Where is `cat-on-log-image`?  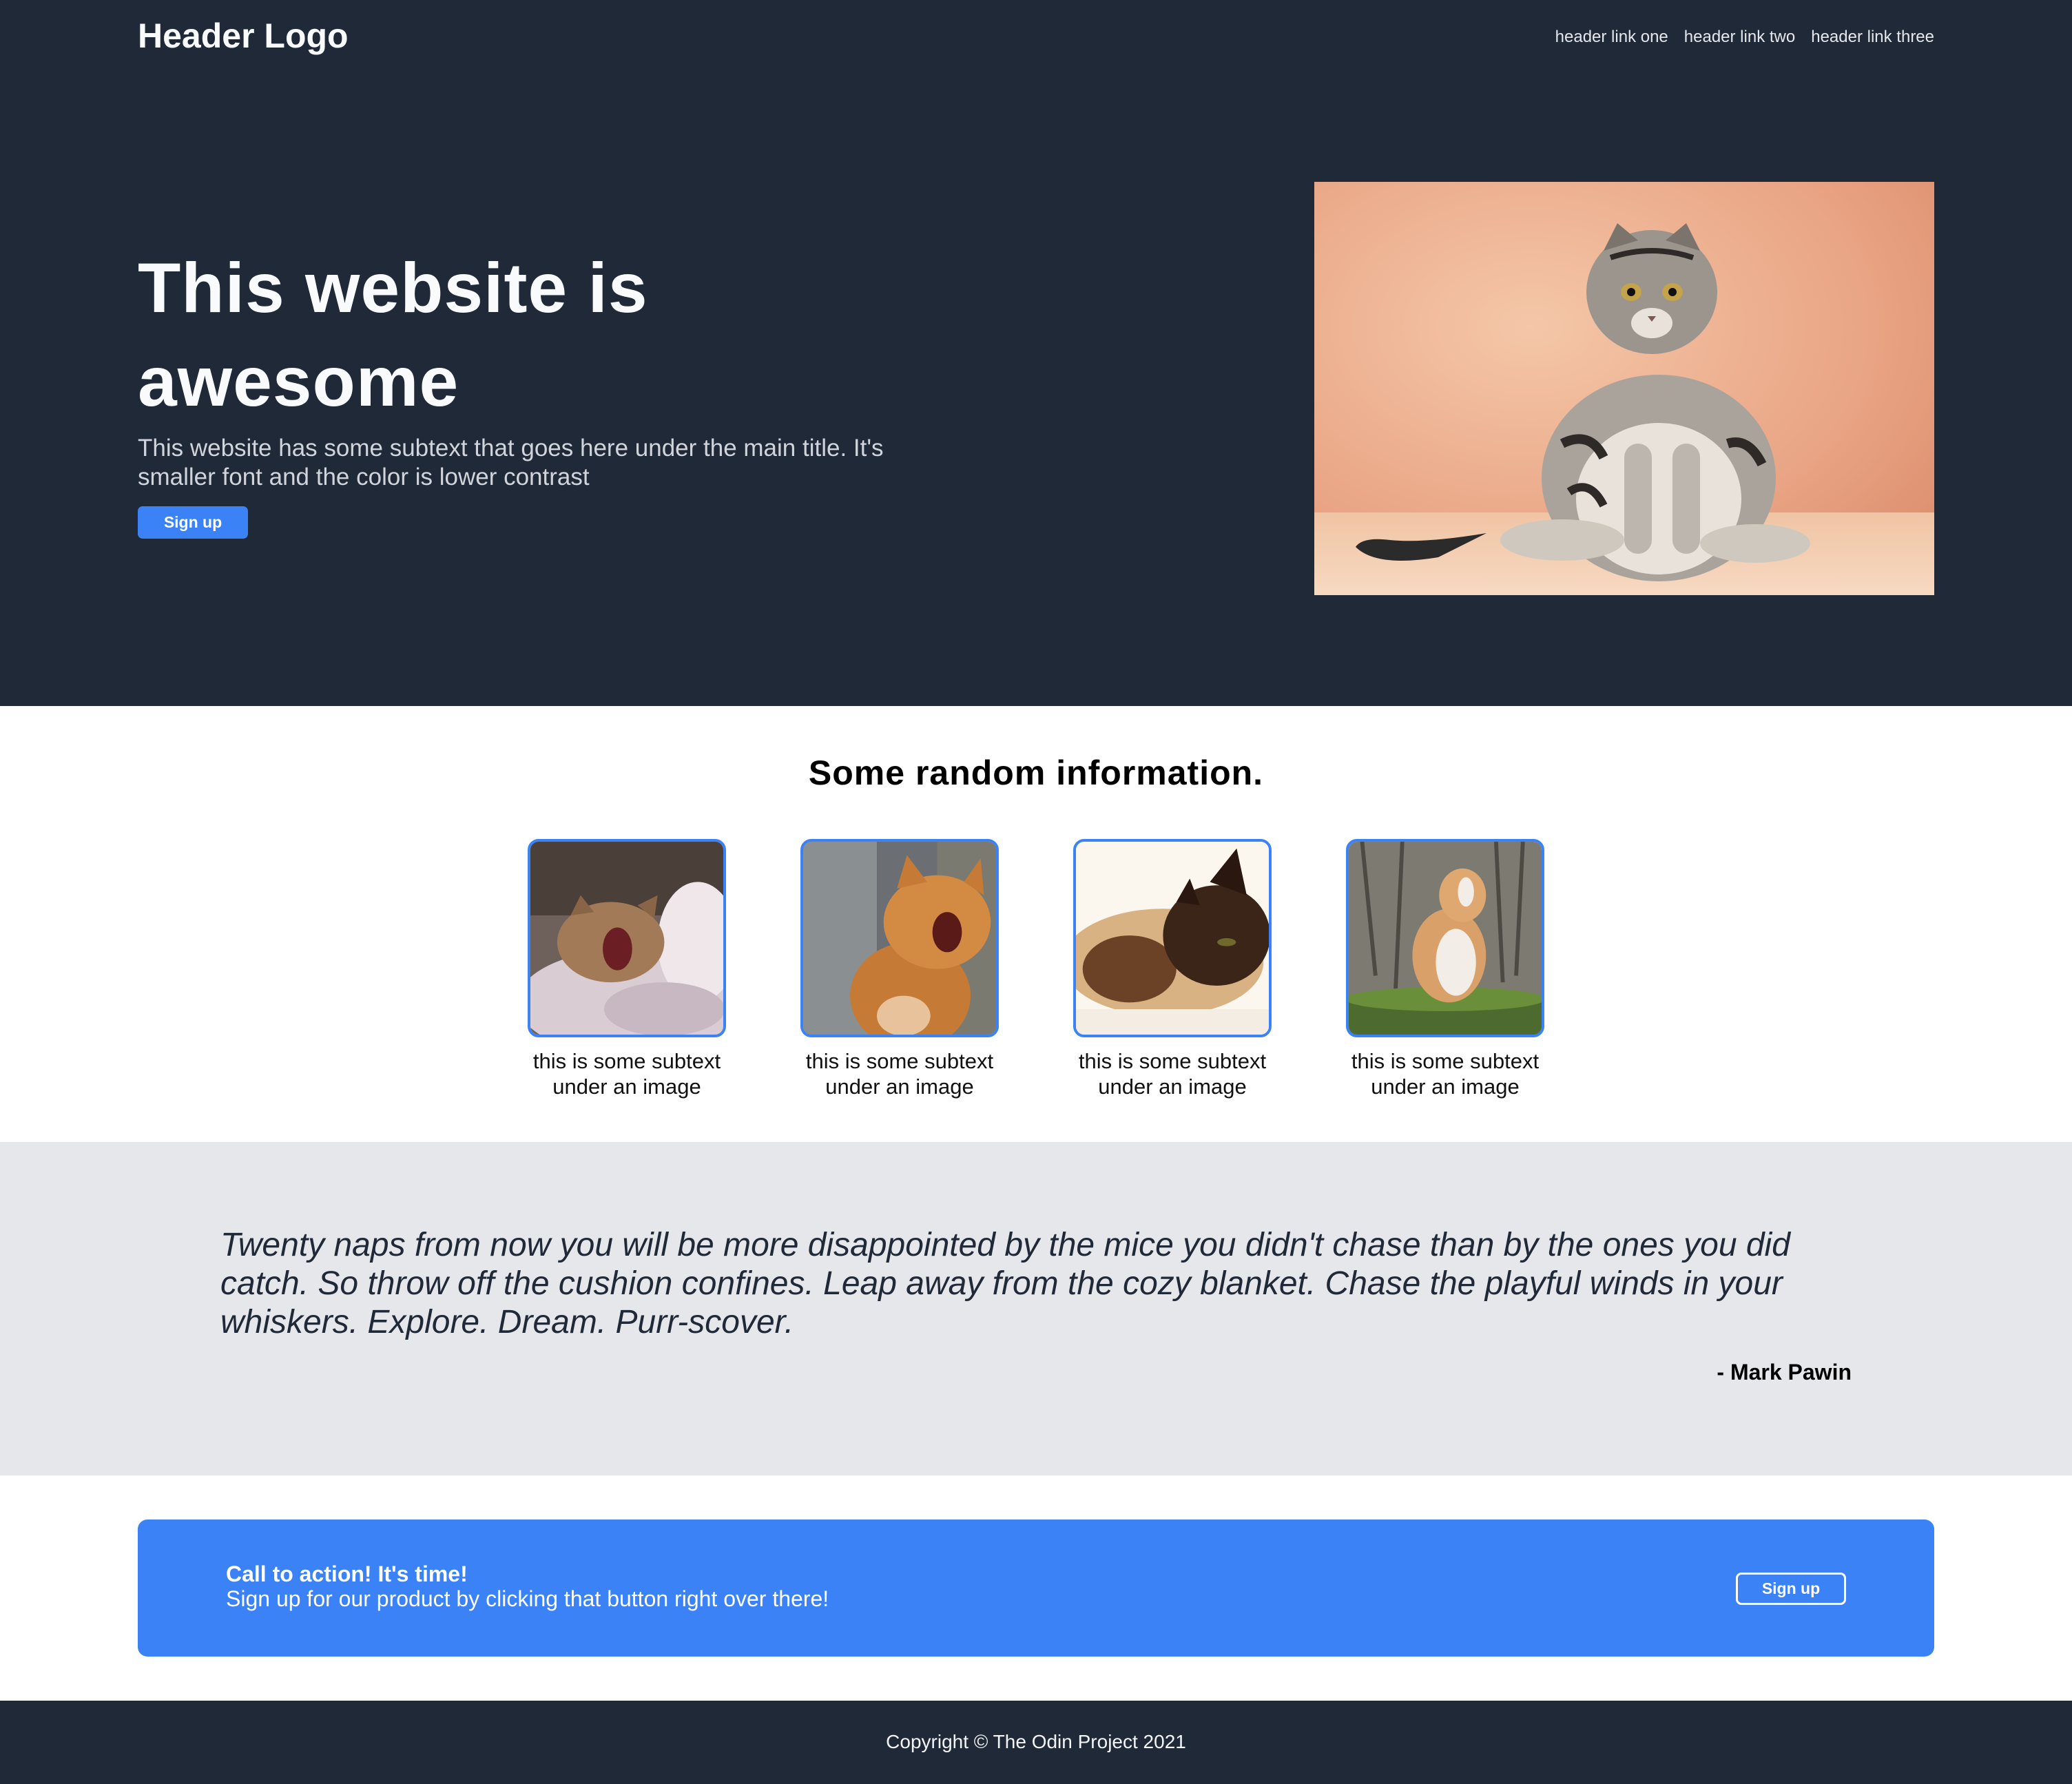 cat-on-log-image is located at coordinates (1445, 938).